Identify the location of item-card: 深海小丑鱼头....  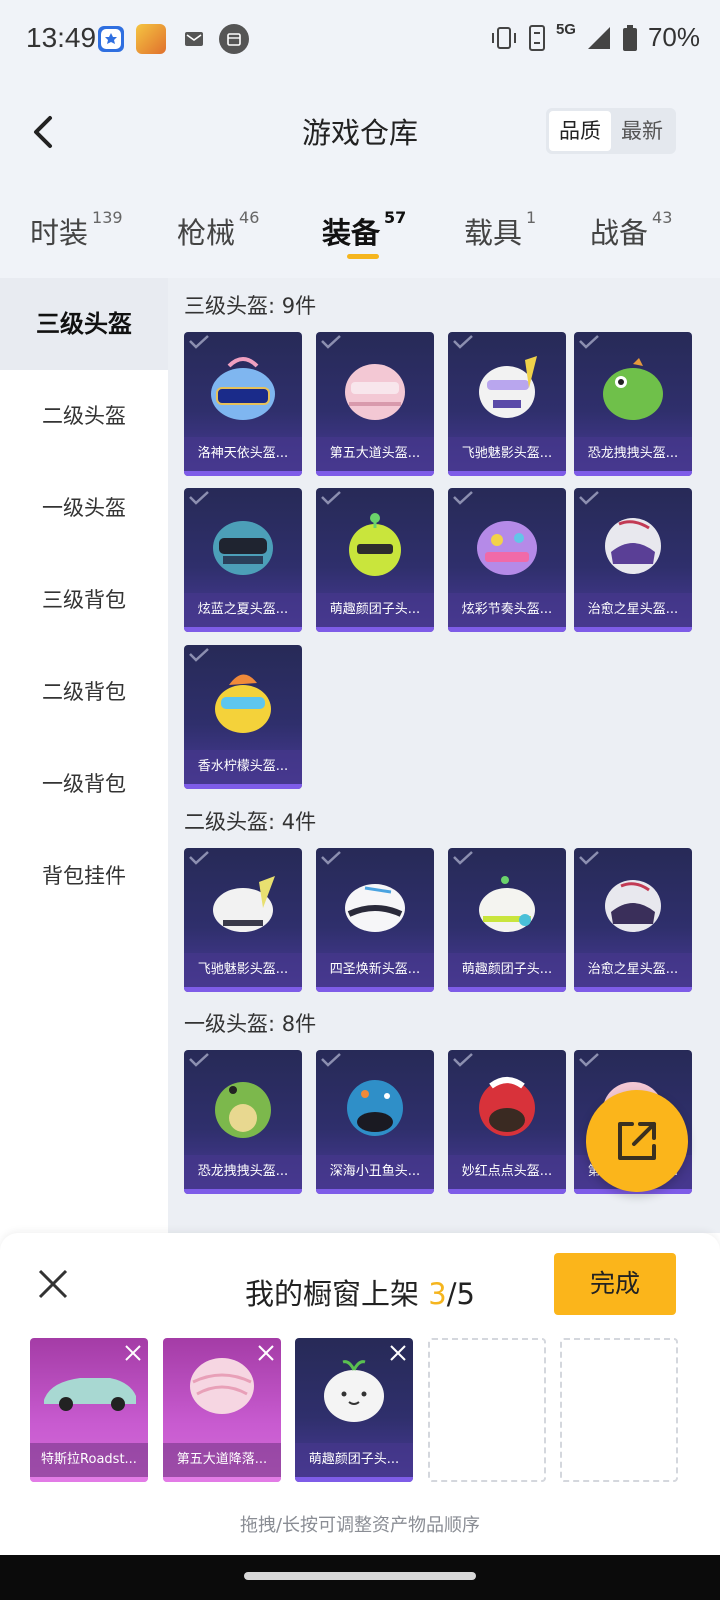
(375, 1122).